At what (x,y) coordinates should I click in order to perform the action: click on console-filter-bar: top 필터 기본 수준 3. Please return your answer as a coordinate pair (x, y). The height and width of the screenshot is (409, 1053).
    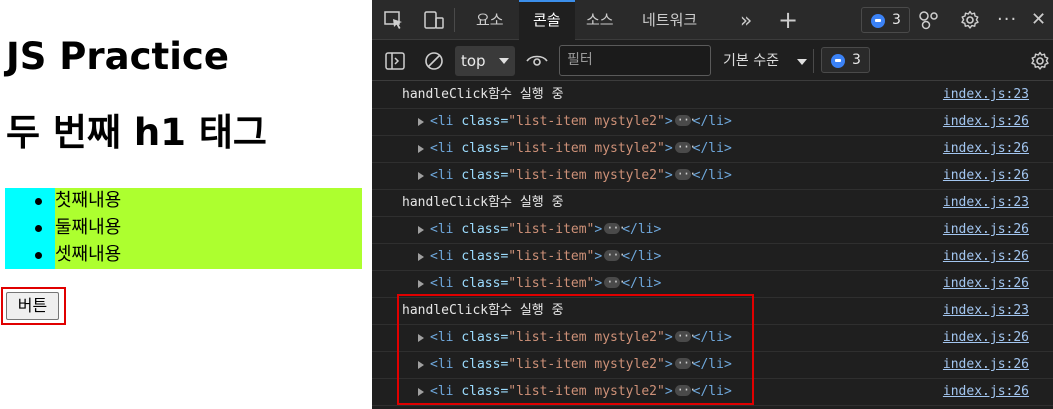
    Looking at the image, I should click on (712, 61).